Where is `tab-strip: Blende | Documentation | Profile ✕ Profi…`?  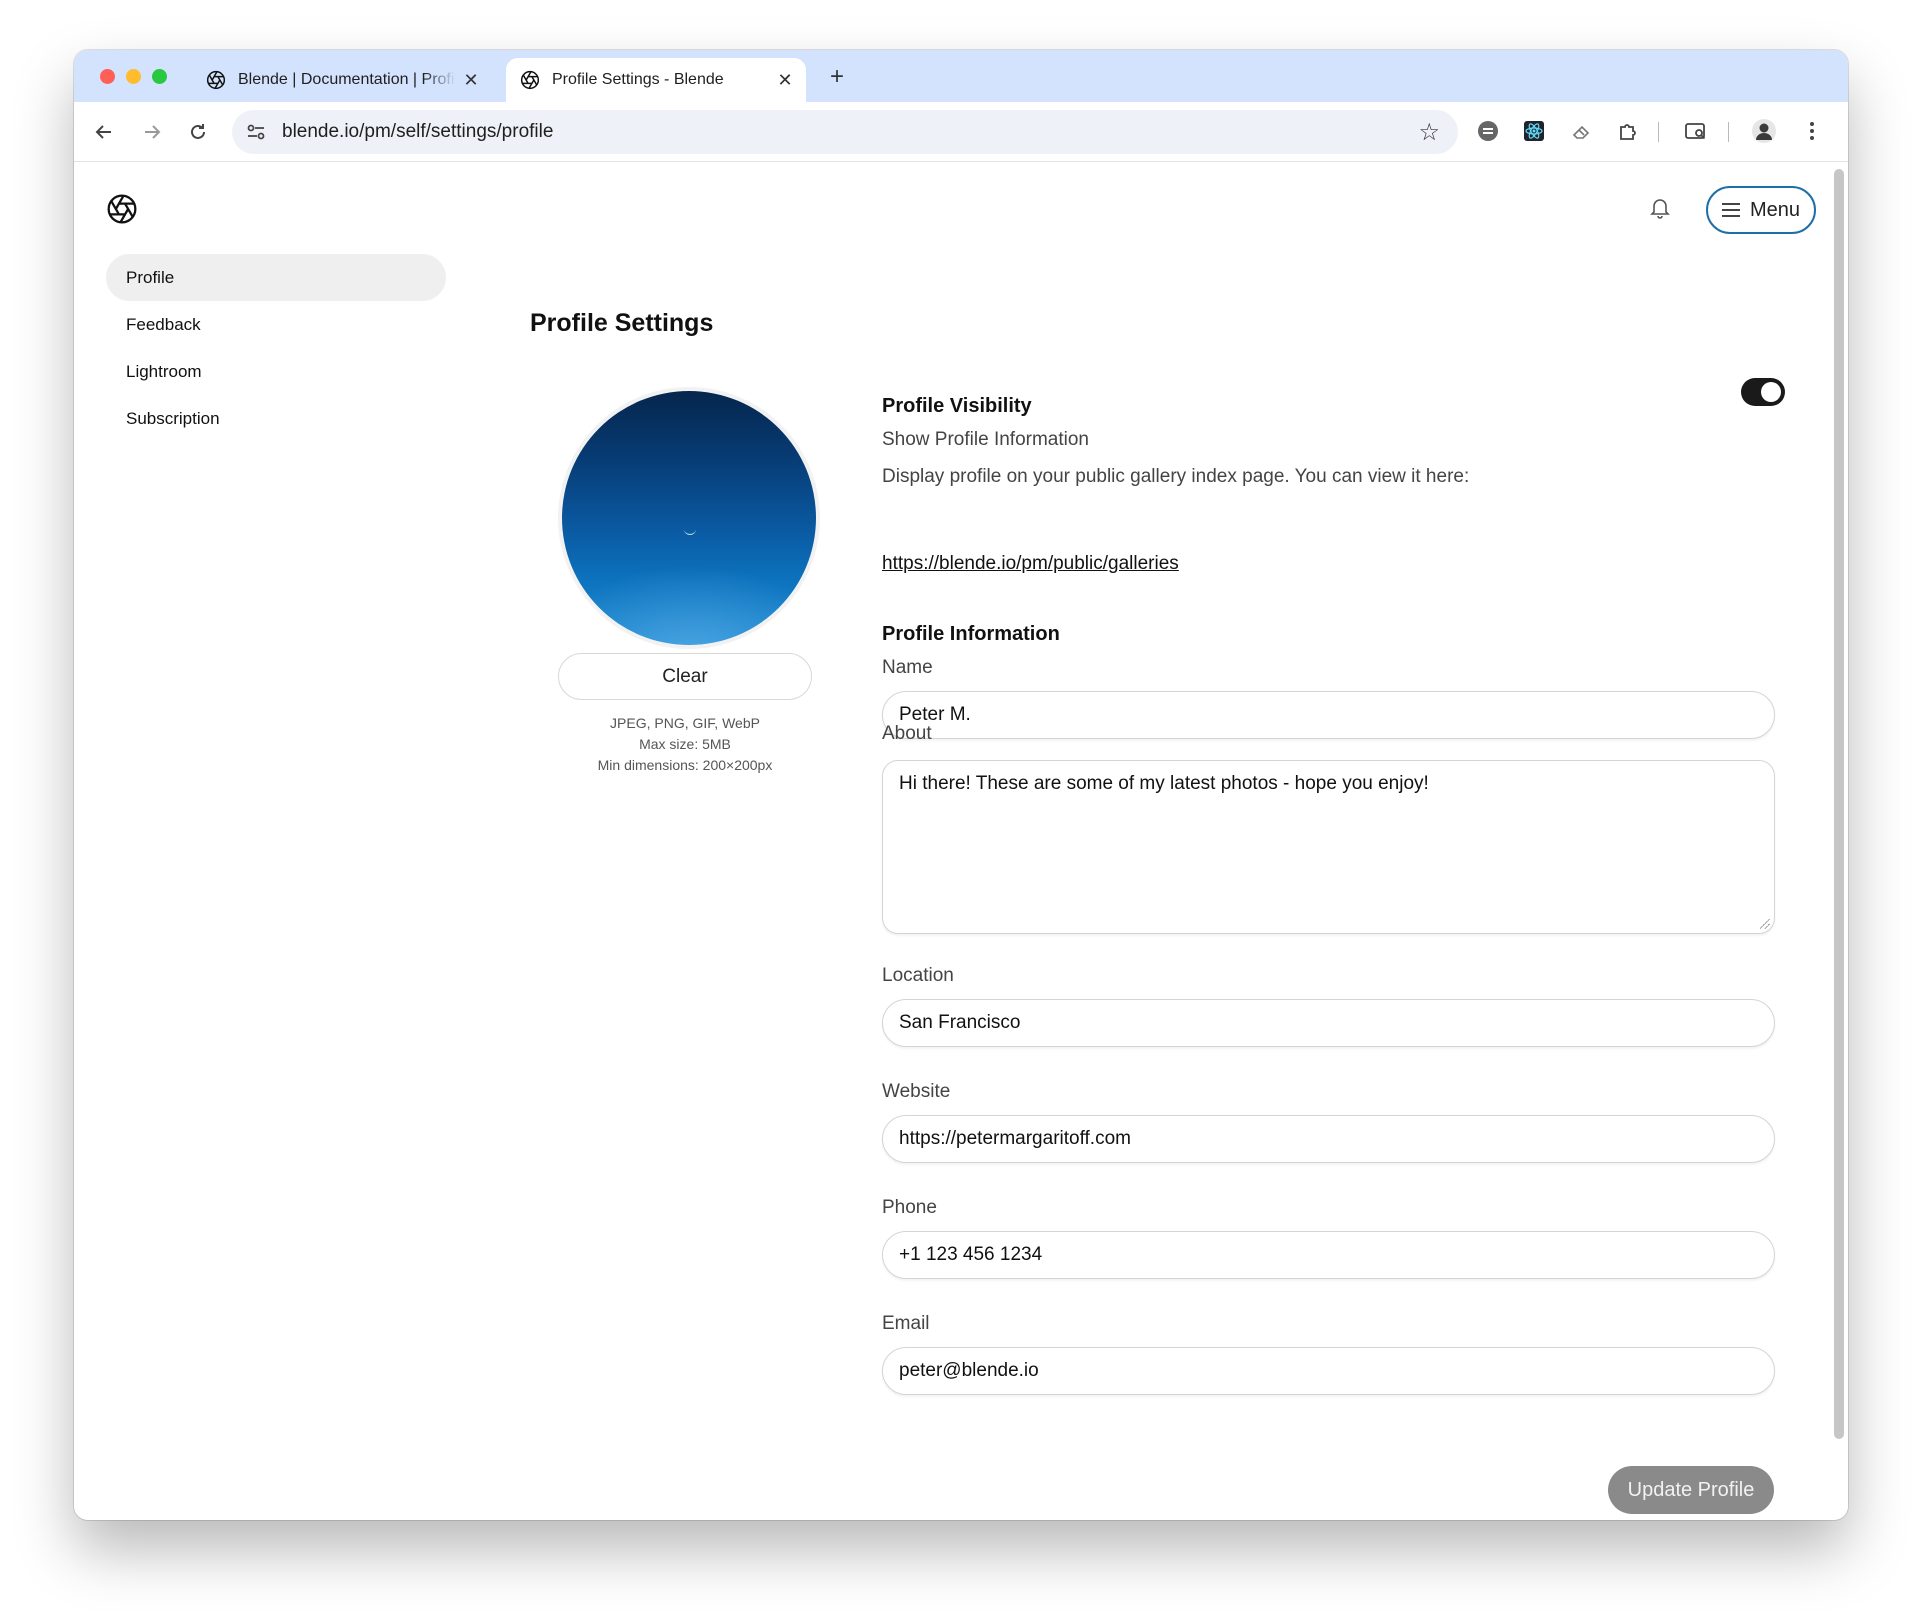
tab-strip: Blende | Documentation | Profile ✕ Profi… is located at coordinates (961, 76).